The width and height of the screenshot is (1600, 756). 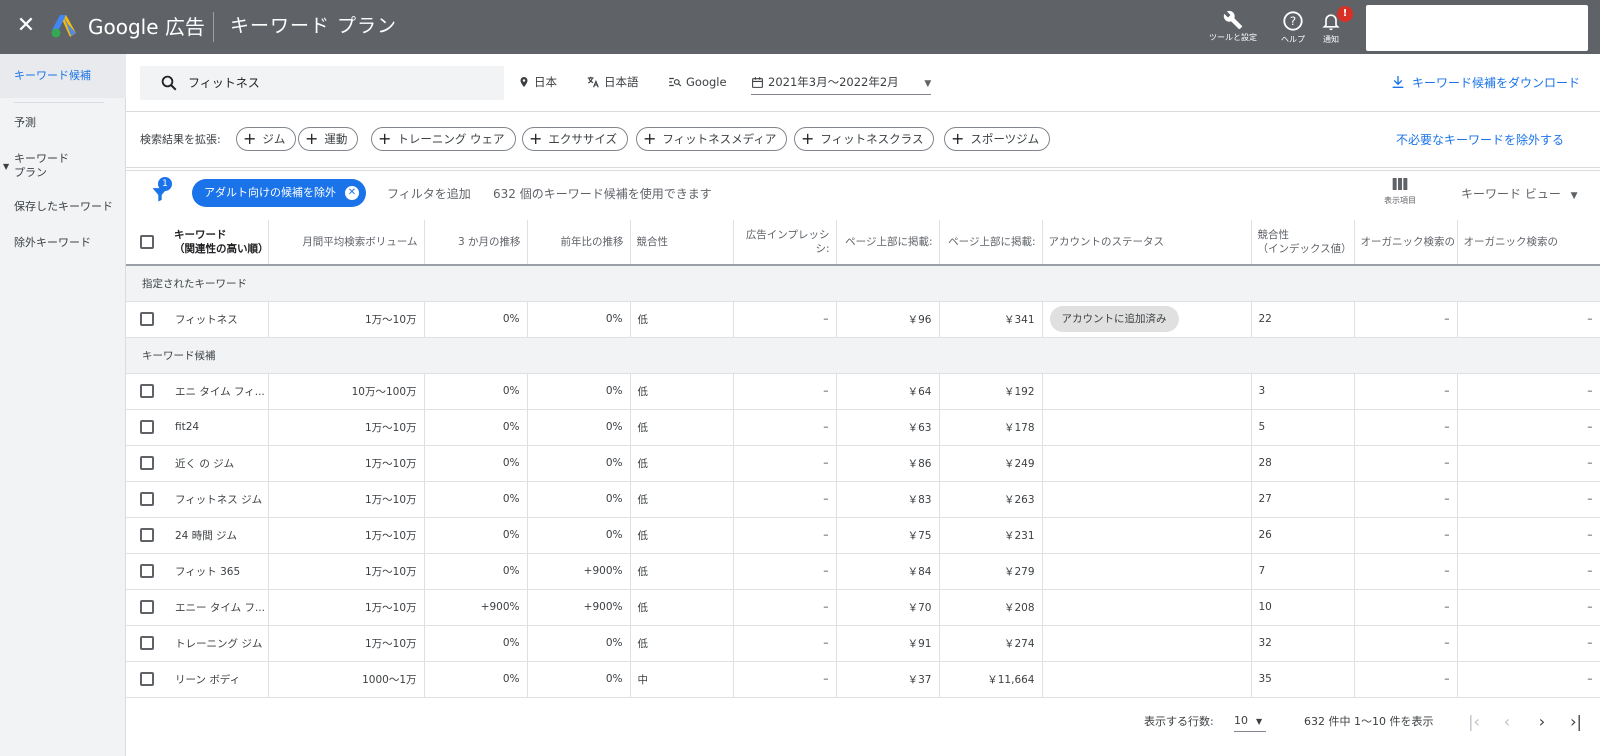 What do you see at coordinates (1345, 14) in the screenshot?
I see `notification-badge: !` at bounding box center [1345, 14].